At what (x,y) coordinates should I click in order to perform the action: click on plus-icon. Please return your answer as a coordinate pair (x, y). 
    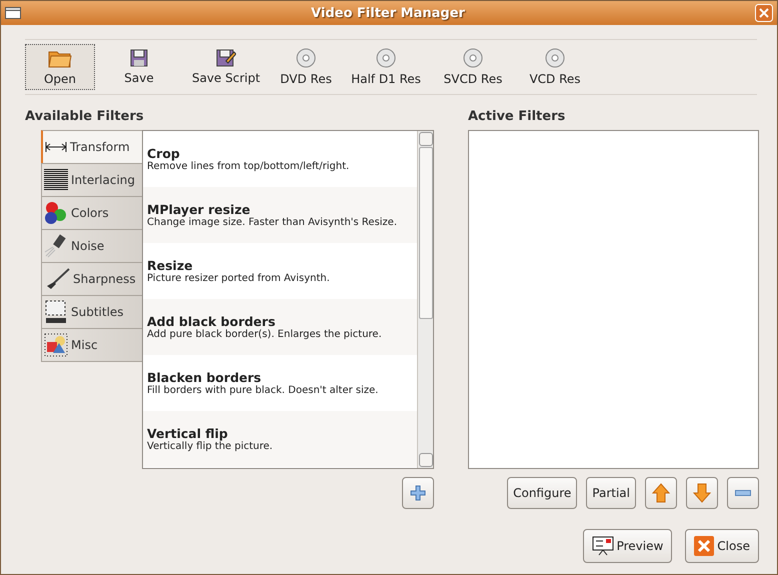
    Looking at the image, I should click on (418, 493).